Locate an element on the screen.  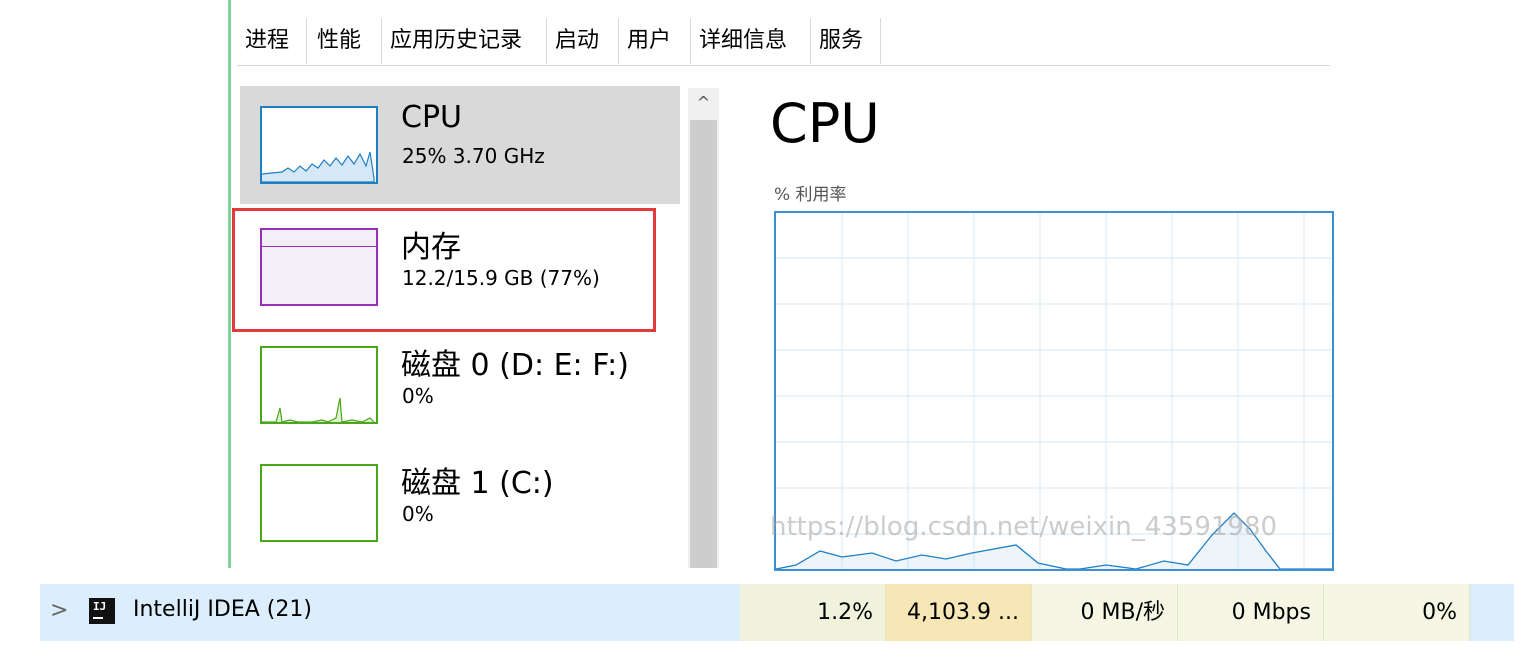
tab-performance: 性能 is located at coordinates (344, 41).